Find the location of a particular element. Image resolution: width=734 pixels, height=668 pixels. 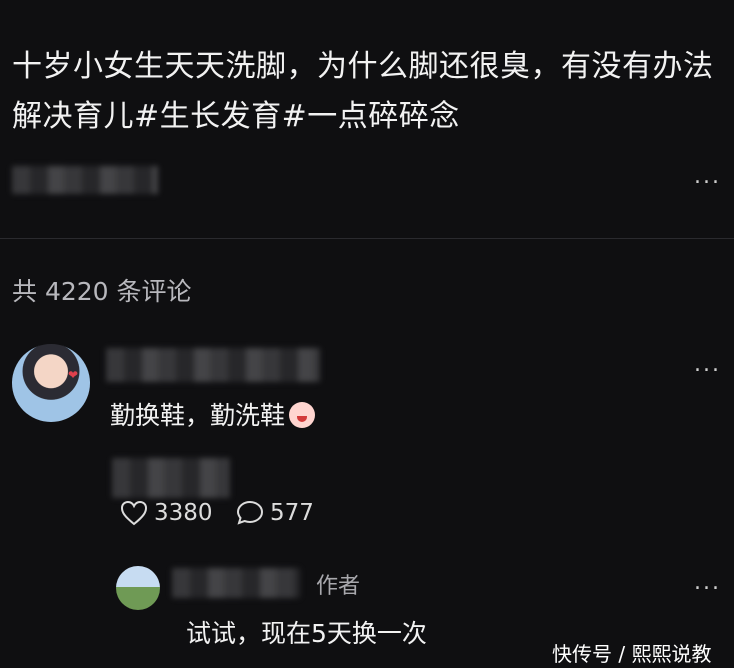

heart-sticker-icon: ❤ is located at coordinates (72, 375).